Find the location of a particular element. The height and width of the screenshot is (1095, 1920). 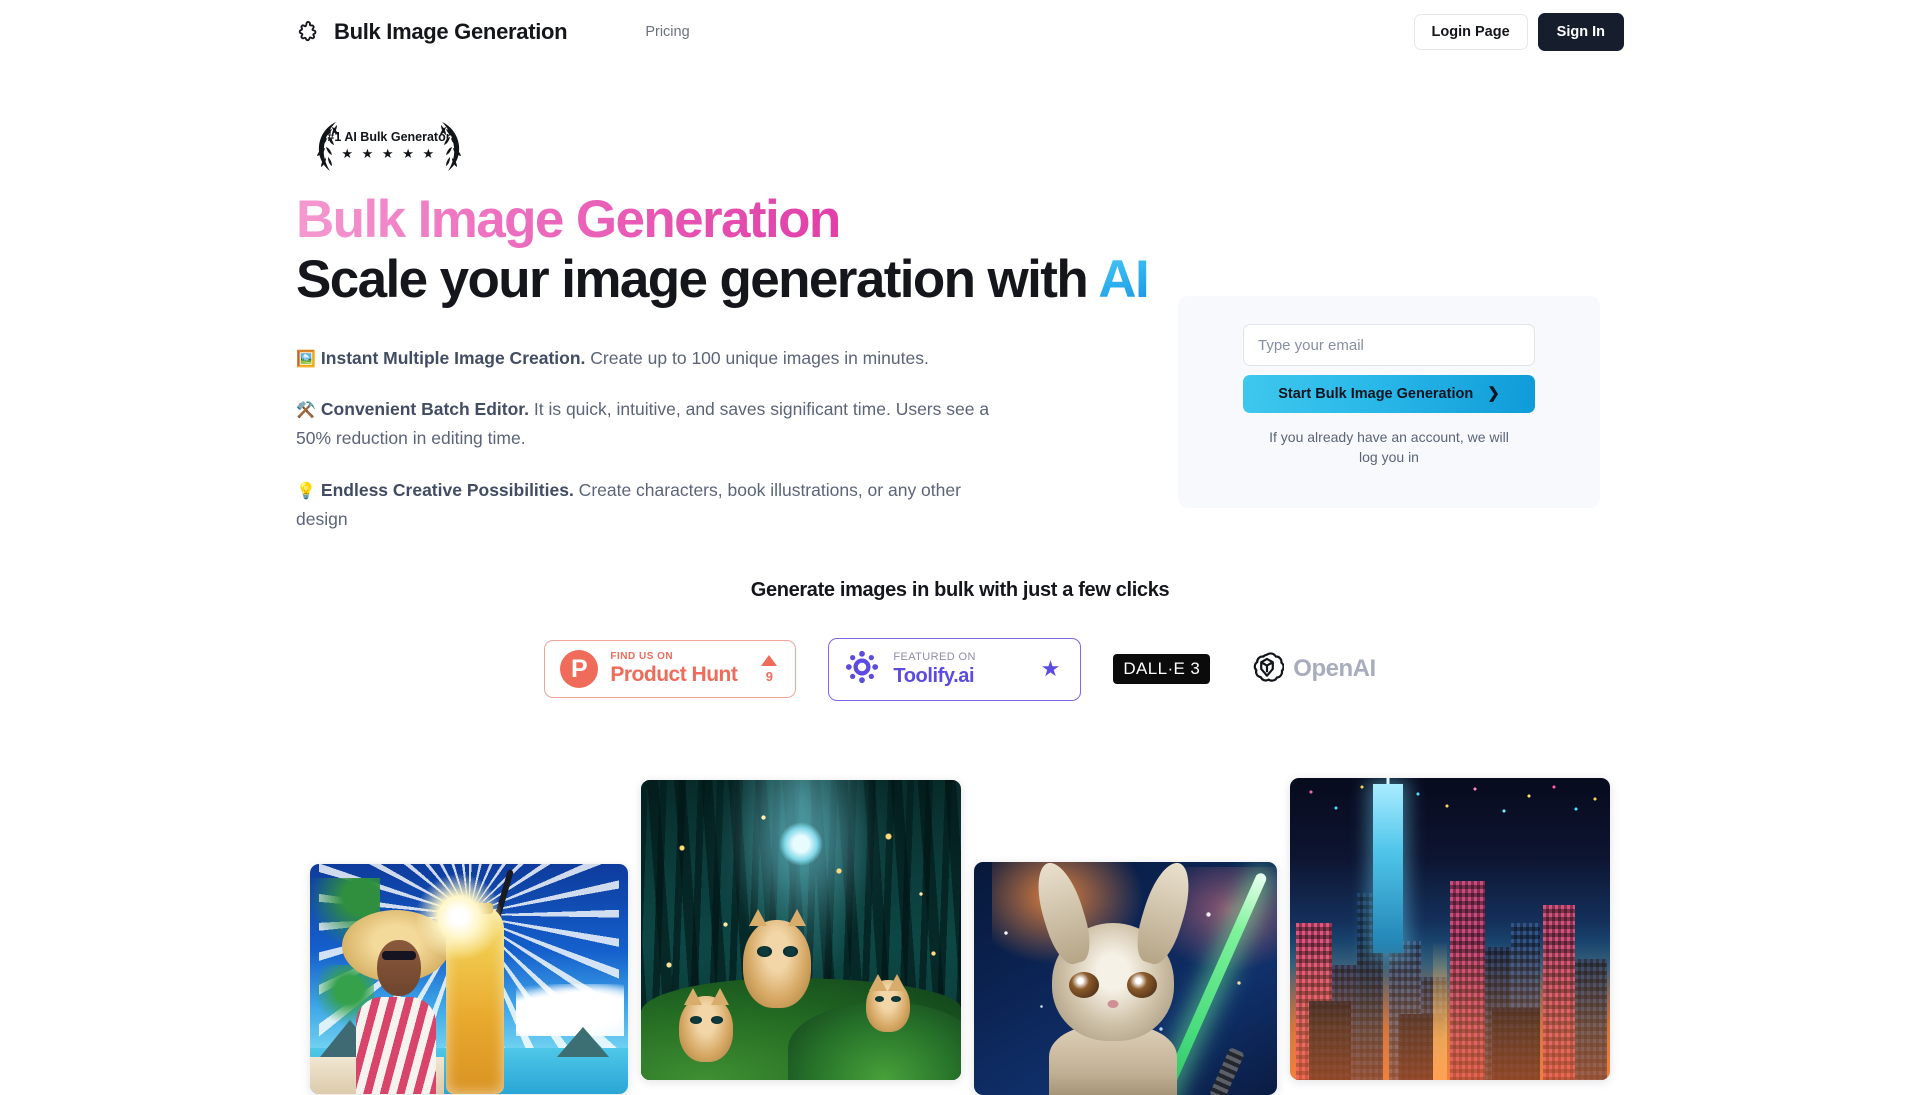

social-proof-badges: P FIND US ON Product Hunt 9 FEATURED ON is located at coordinates (960, 669).